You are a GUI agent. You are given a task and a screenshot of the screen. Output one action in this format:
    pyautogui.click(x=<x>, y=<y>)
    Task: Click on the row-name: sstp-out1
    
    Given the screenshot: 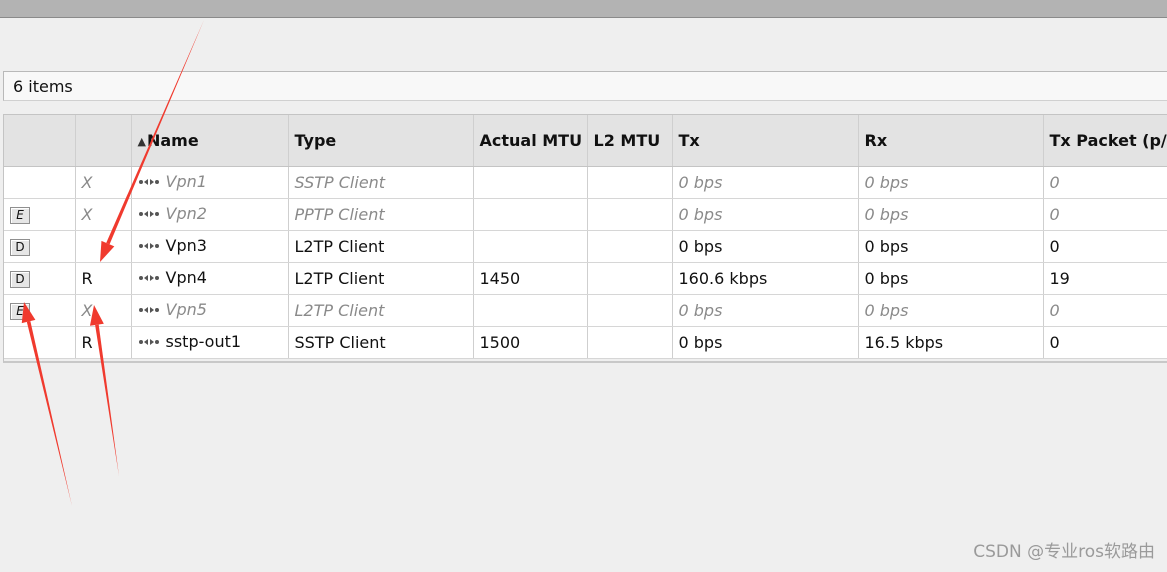 What is the action you would take?
    pyautogui.click(x=203, y=341)
    